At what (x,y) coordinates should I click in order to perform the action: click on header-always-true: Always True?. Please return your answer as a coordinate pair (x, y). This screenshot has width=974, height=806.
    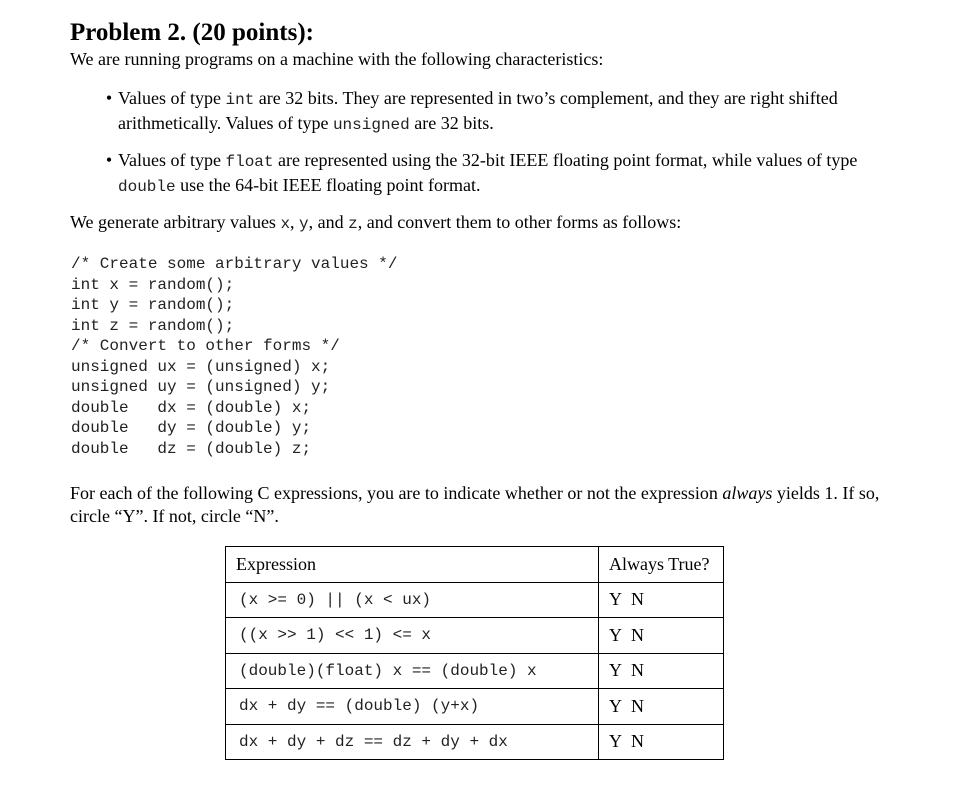
    Looking at the image, I should click on (661, 564).